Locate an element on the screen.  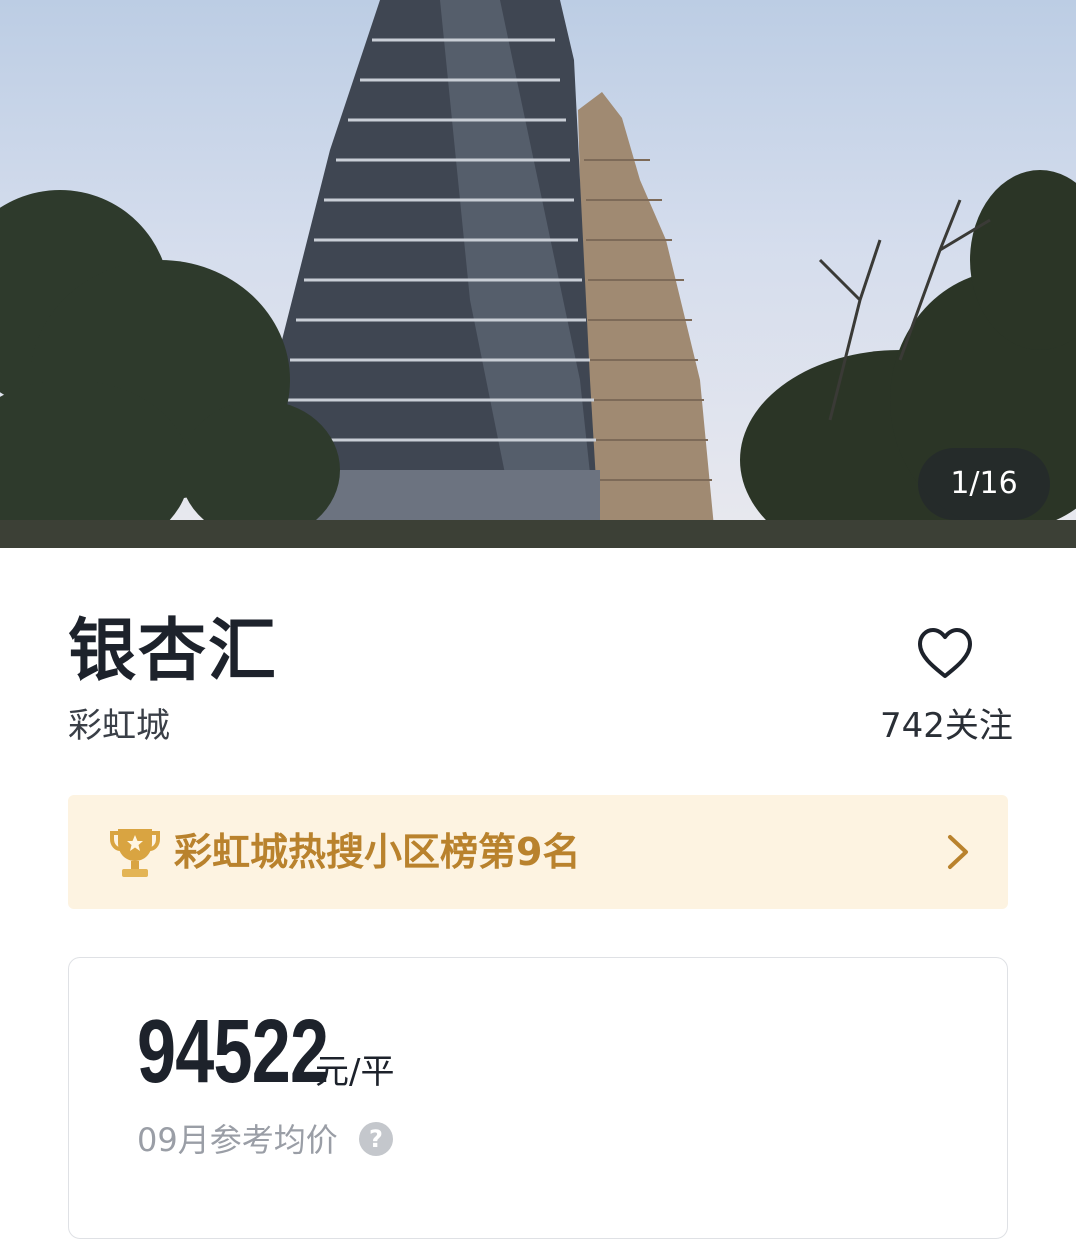
ranking-banner: 彩虹城热搜小区榜第9名 is located at coordinates (538, 852).